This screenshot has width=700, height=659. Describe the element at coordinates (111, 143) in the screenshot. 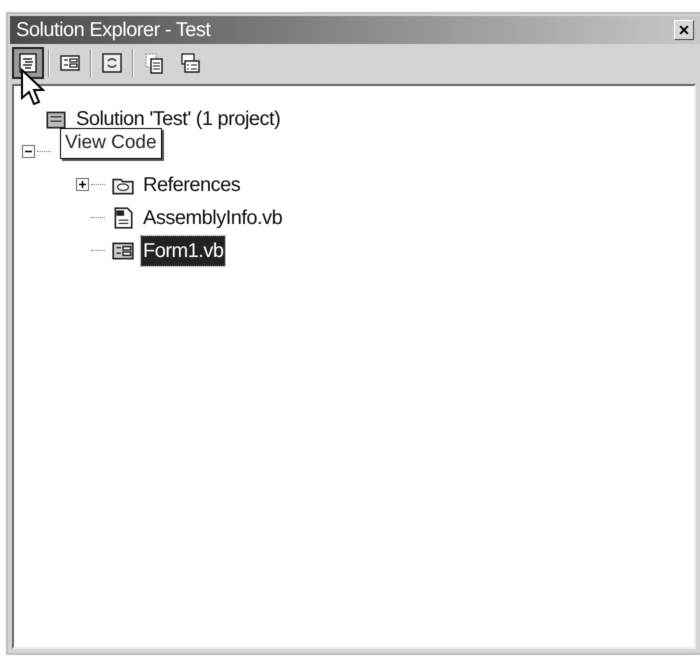

I see `tooltip: View Code` at that location.